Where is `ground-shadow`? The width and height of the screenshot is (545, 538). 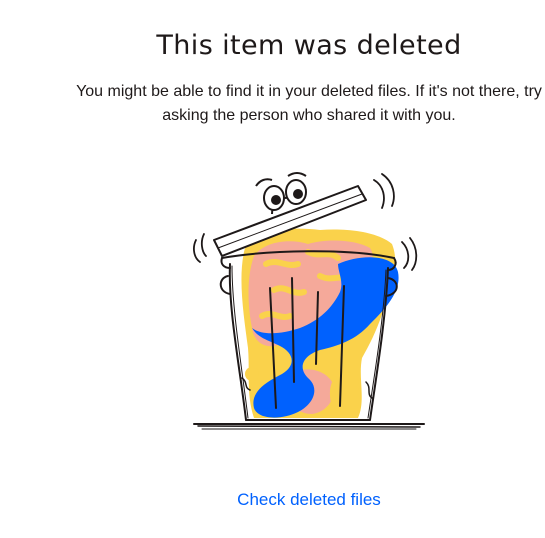
ground-shadow is located at coordinates (309, 426).